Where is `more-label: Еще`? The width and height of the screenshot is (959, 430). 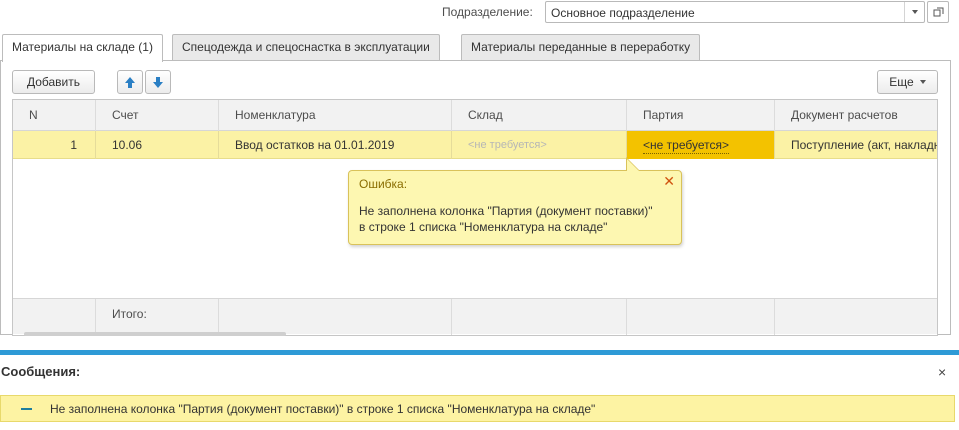 more-label: Еще is located at coordinates (901, 82).